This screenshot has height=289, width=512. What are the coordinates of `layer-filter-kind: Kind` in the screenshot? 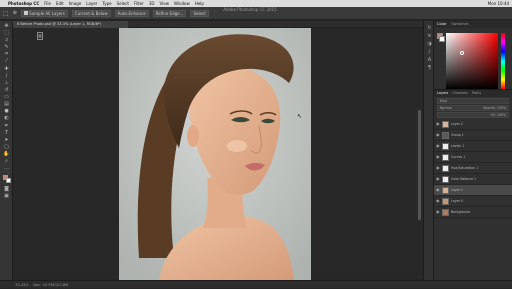 It's located at (473, 101).